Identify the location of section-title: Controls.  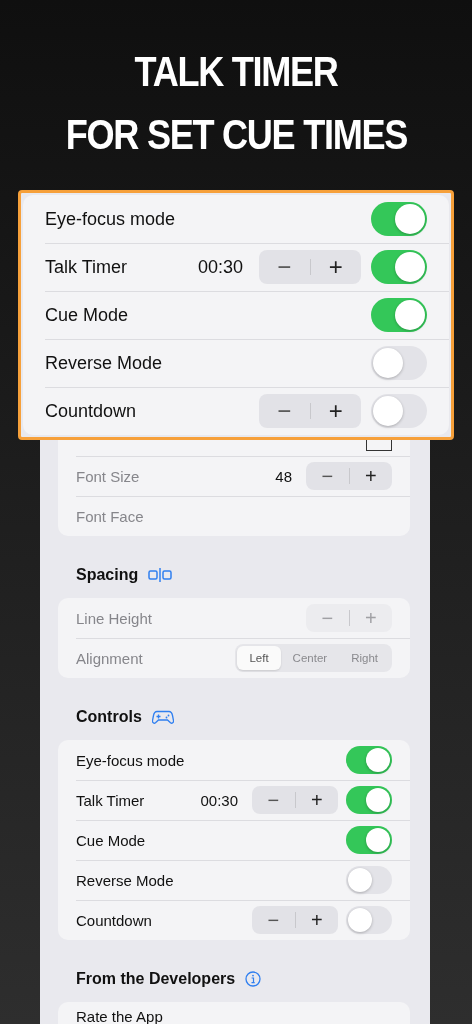
(109, 717).